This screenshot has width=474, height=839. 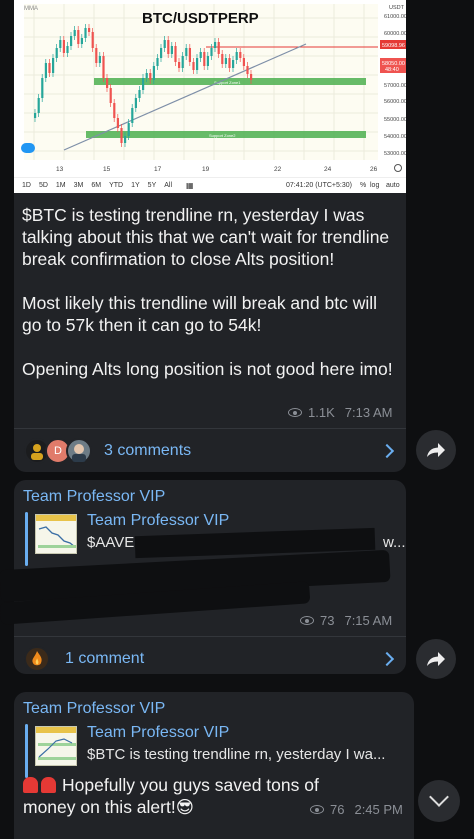 What do you see at coordinates (210, 428) in the screenshot?
I see `divider` at bounding box center [210, 428].